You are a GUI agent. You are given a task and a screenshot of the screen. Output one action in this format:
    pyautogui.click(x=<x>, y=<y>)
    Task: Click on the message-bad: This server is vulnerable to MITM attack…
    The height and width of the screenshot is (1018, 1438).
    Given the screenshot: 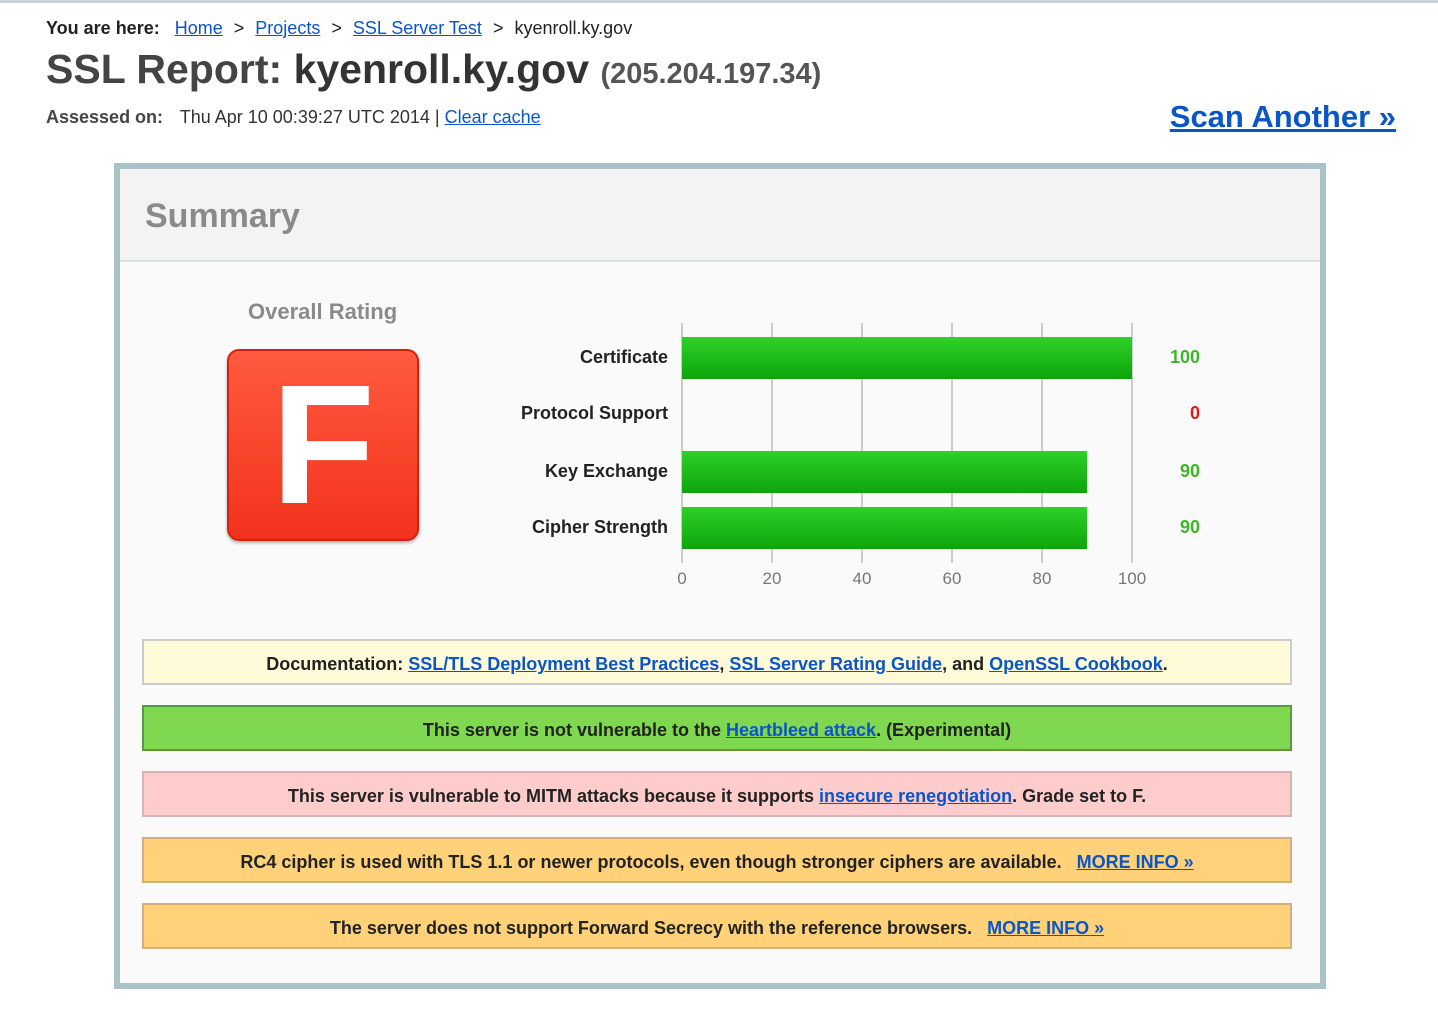 What is the action you would take?
    pyautogui.click(x=717, y=794)
    